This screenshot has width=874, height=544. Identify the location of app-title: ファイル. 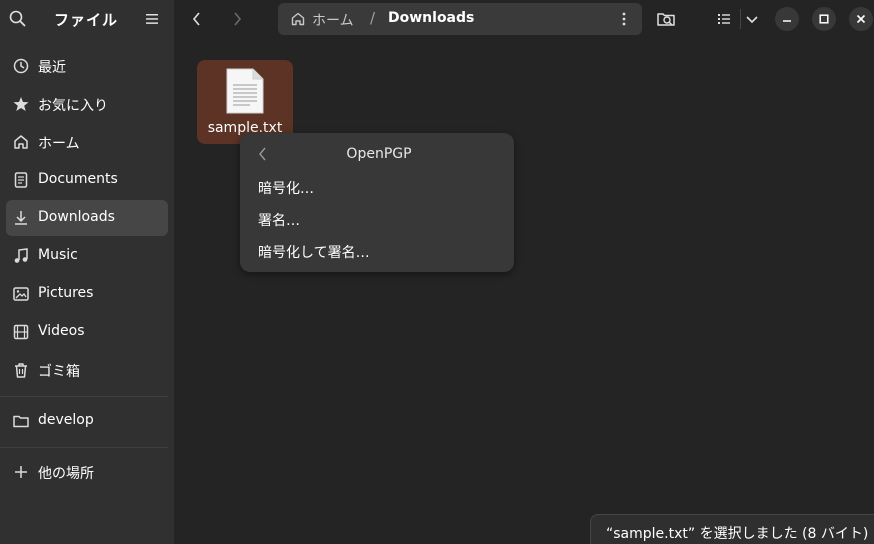
(86, 20).